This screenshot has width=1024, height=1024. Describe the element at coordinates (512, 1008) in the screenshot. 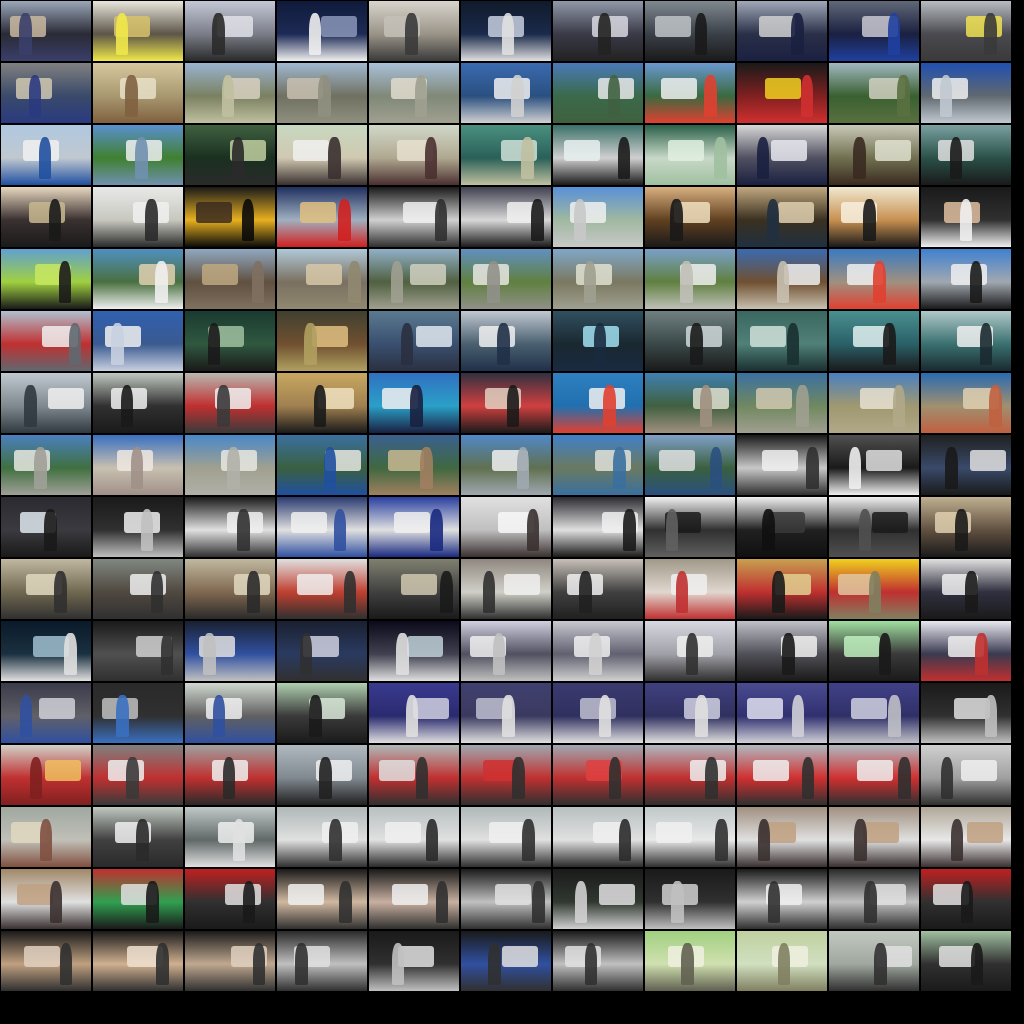

I see `bottom-border` at that location.